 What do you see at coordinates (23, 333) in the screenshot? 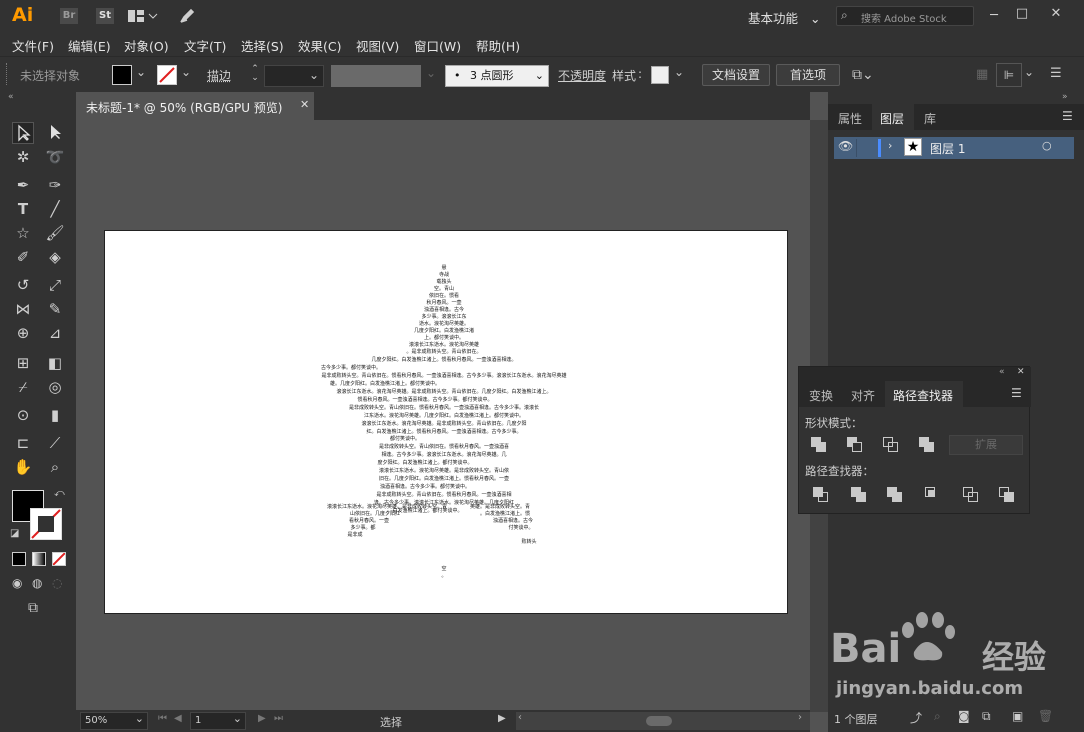
I see `shape-builder-tool-icon: ⊕` at bounding box center [23, 333].